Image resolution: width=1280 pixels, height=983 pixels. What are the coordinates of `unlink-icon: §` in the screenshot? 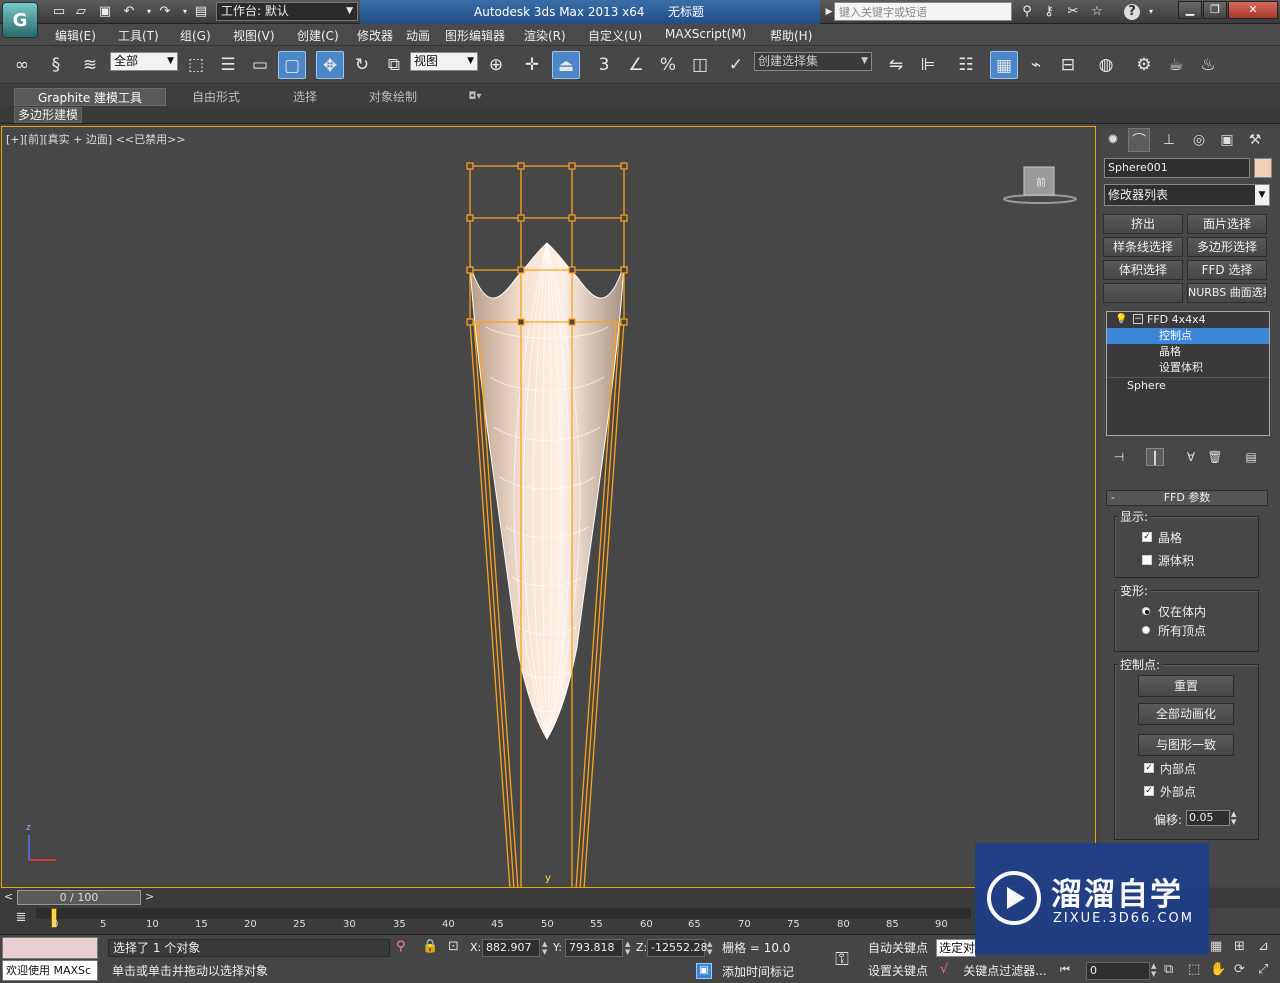 It's located at (56, 65).